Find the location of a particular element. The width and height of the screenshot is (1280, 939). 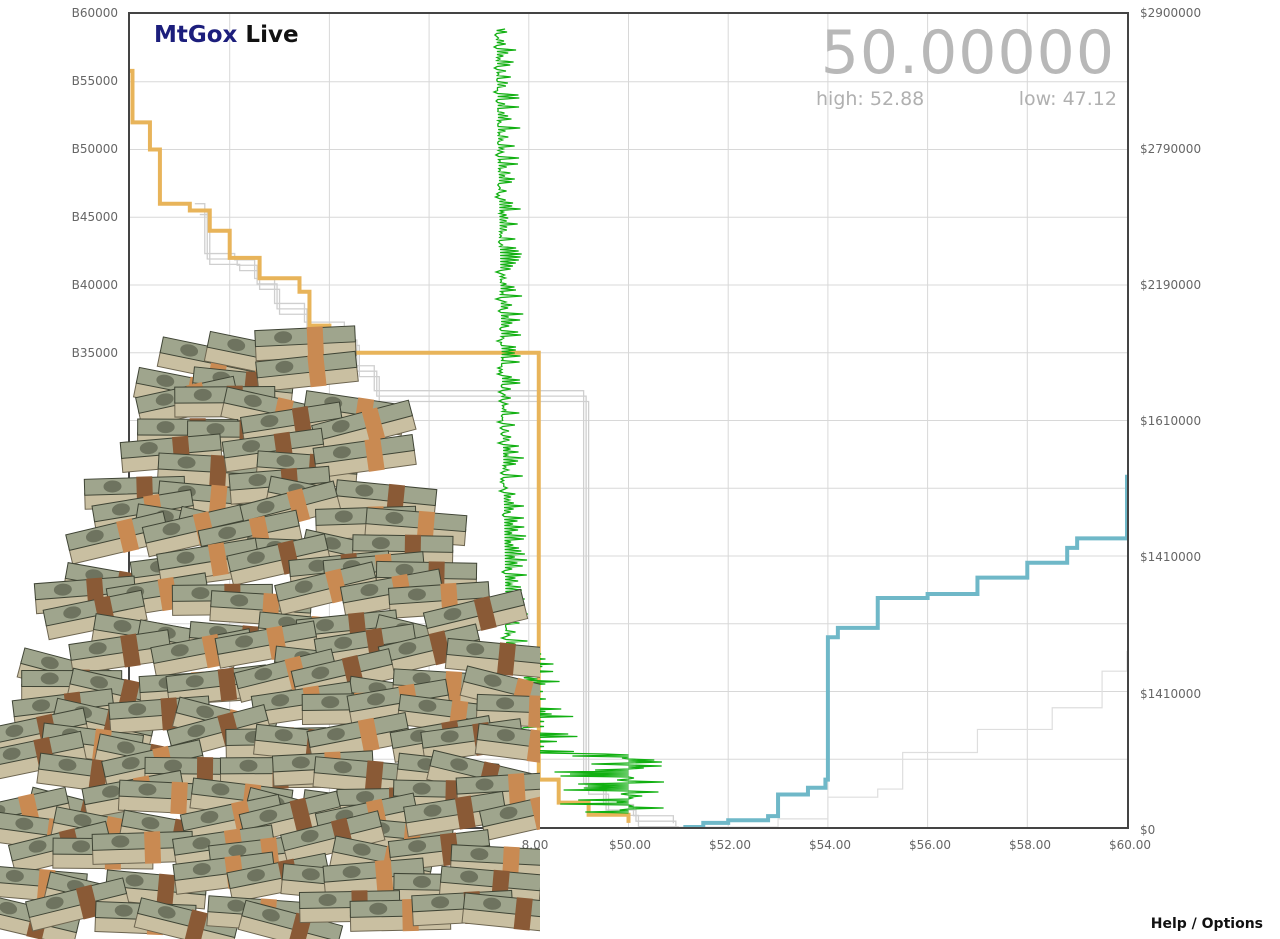

x-tick: $52.00 is located at coordinates (730, 845).